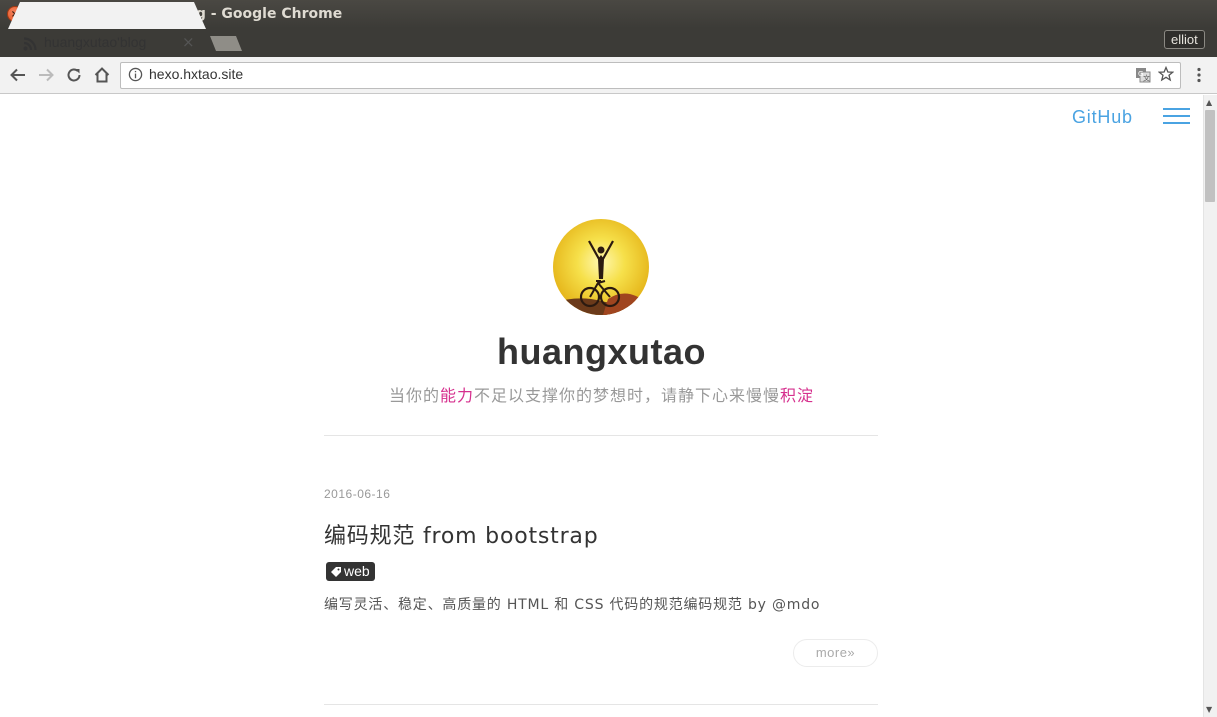  I want to click on translate-icon: G 文, so click(1143, 75).